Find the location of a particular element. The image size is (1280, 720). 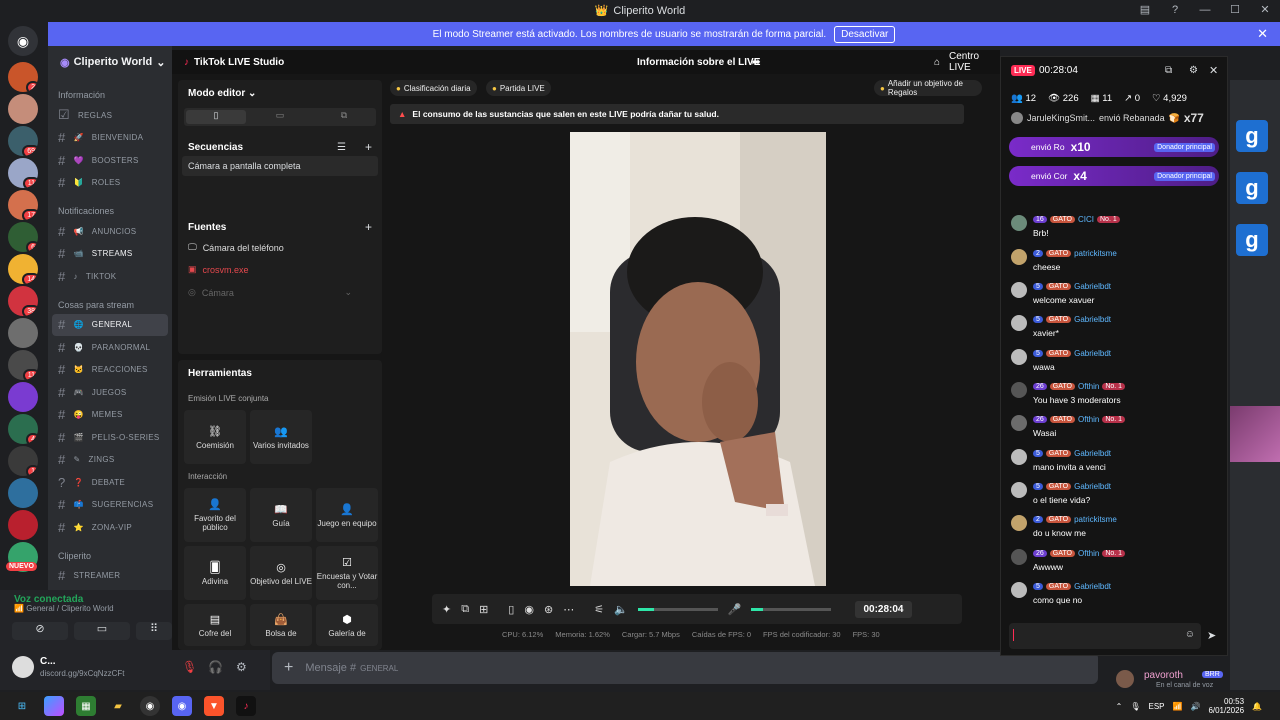

server-icon: 1 is located at coordinates (23, 461).